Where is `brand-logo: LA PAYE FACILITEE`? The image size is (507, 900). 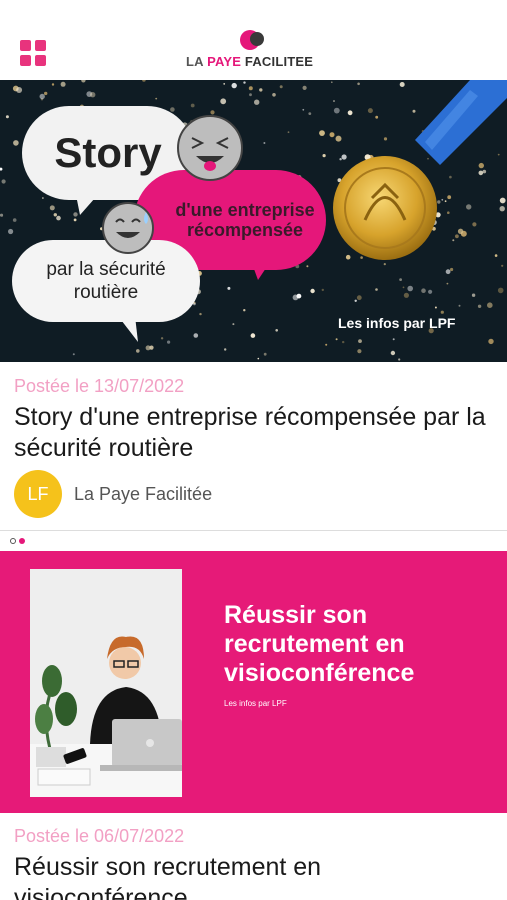
brand-logo: LA PAYE FACILITEE is located at coordinates (256, 49).